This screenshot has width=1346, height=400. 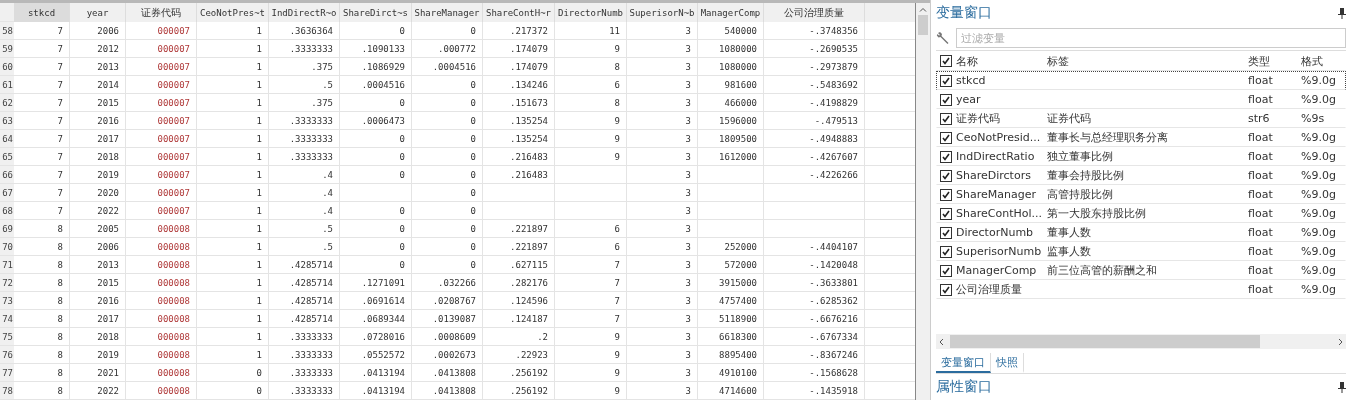 I want to click on table-cell: 2017, so click(x=98, y=139).